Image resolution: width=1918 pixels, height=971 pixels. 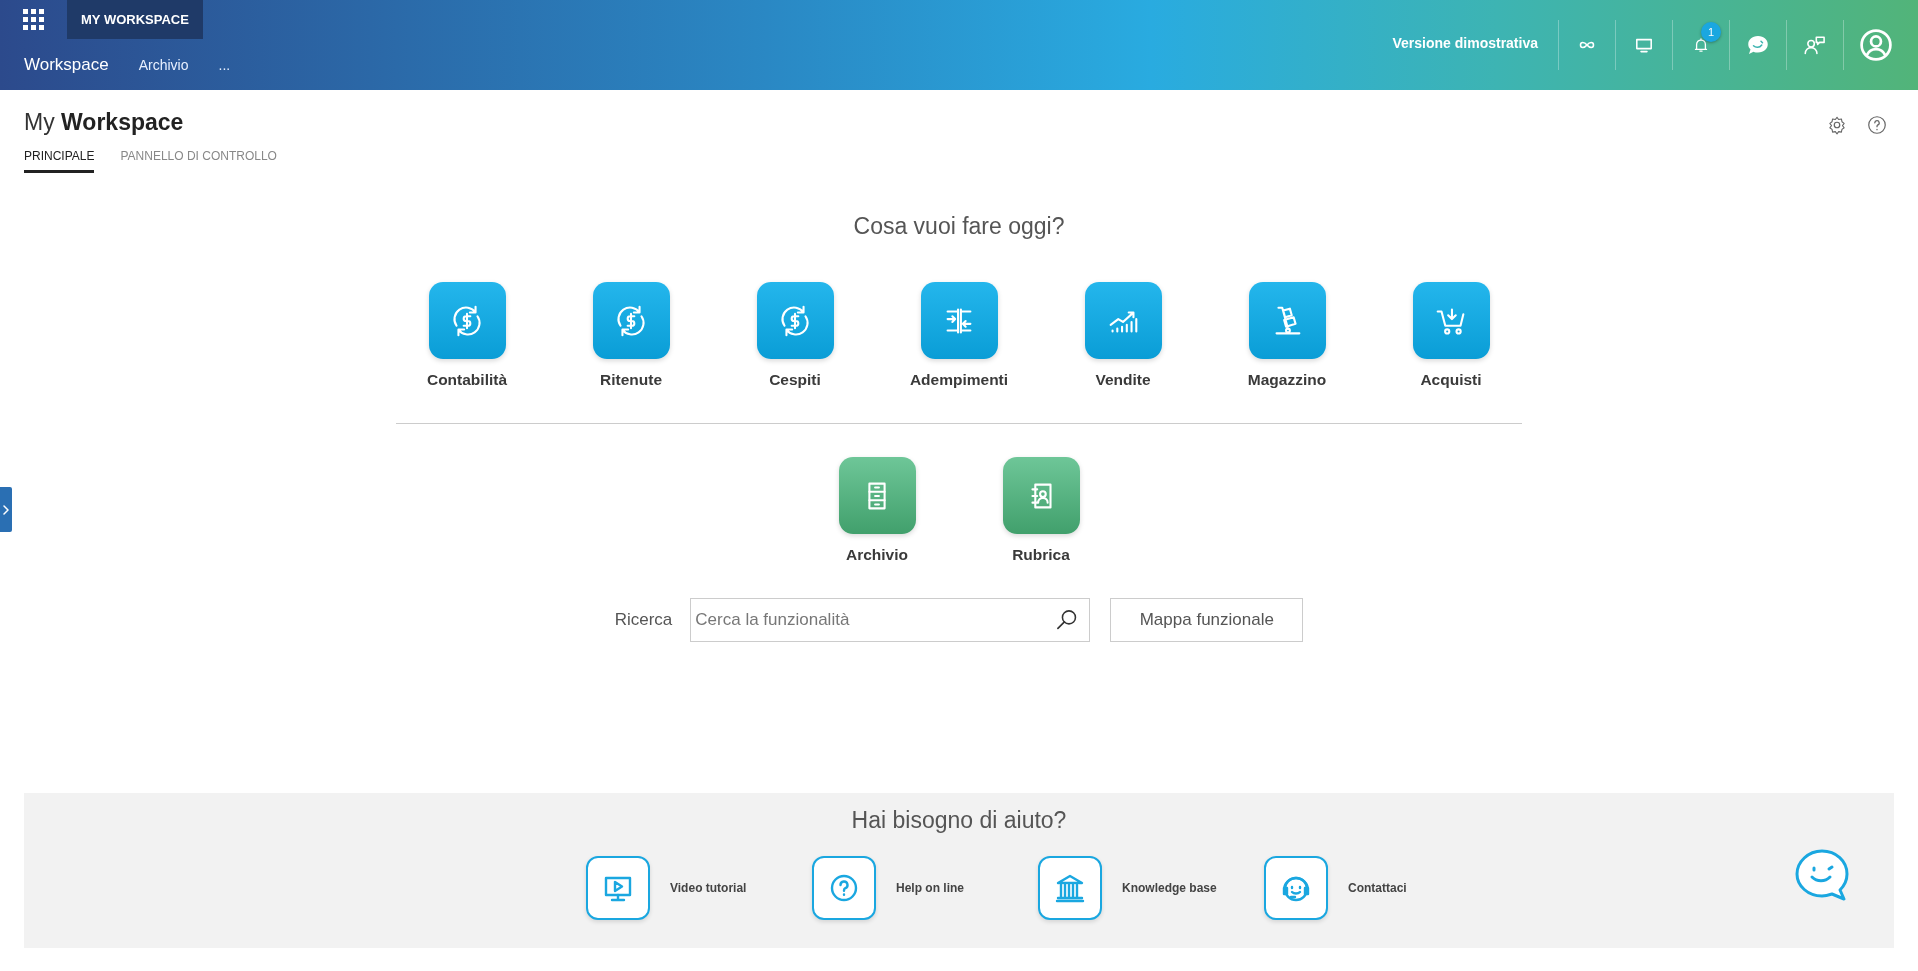 I want to click on tab: PANNELLO DI CONTROLLO, so click(x=198, y=159).